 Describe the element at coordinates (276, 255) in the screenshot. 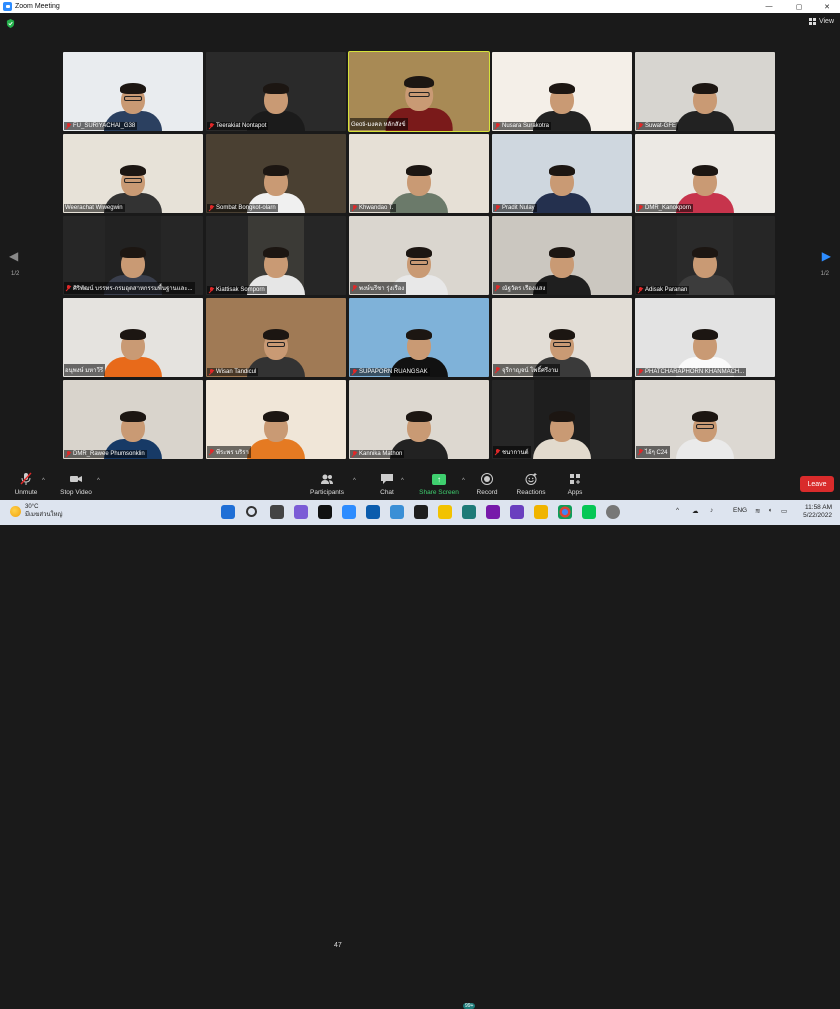

I see `participant-video-tile: Kiattisak Somporn` at that location.